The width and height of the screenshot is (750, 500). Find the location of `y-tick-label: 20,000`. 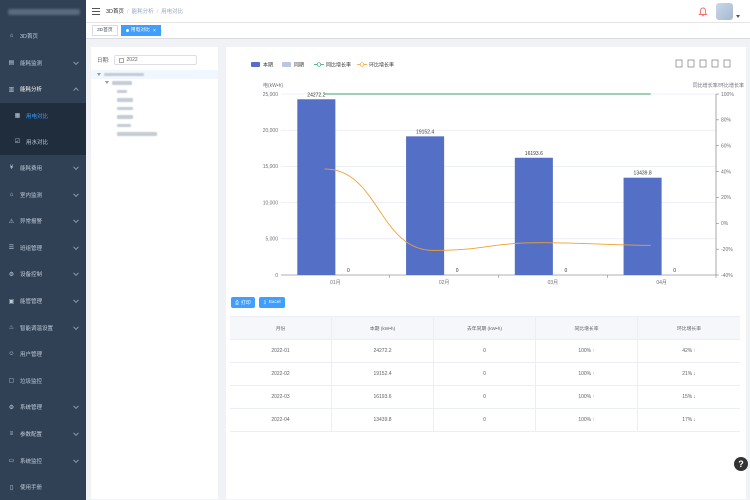

y-tick-label: 20,000 is located at coordinates (271, 131).